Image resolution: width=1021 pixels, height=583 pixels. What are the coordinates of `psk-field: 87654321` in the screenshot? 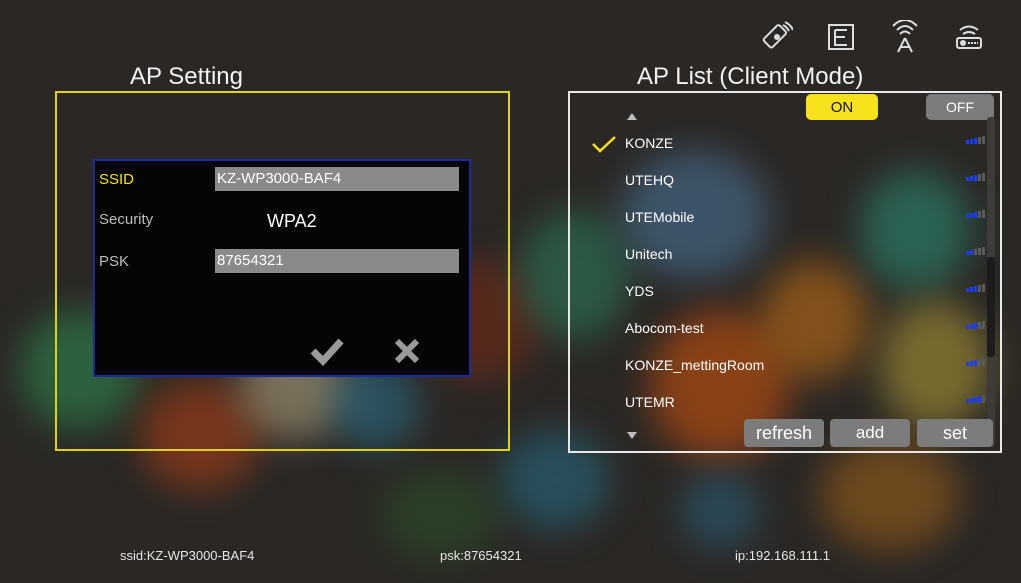 It's located at (337, 261).